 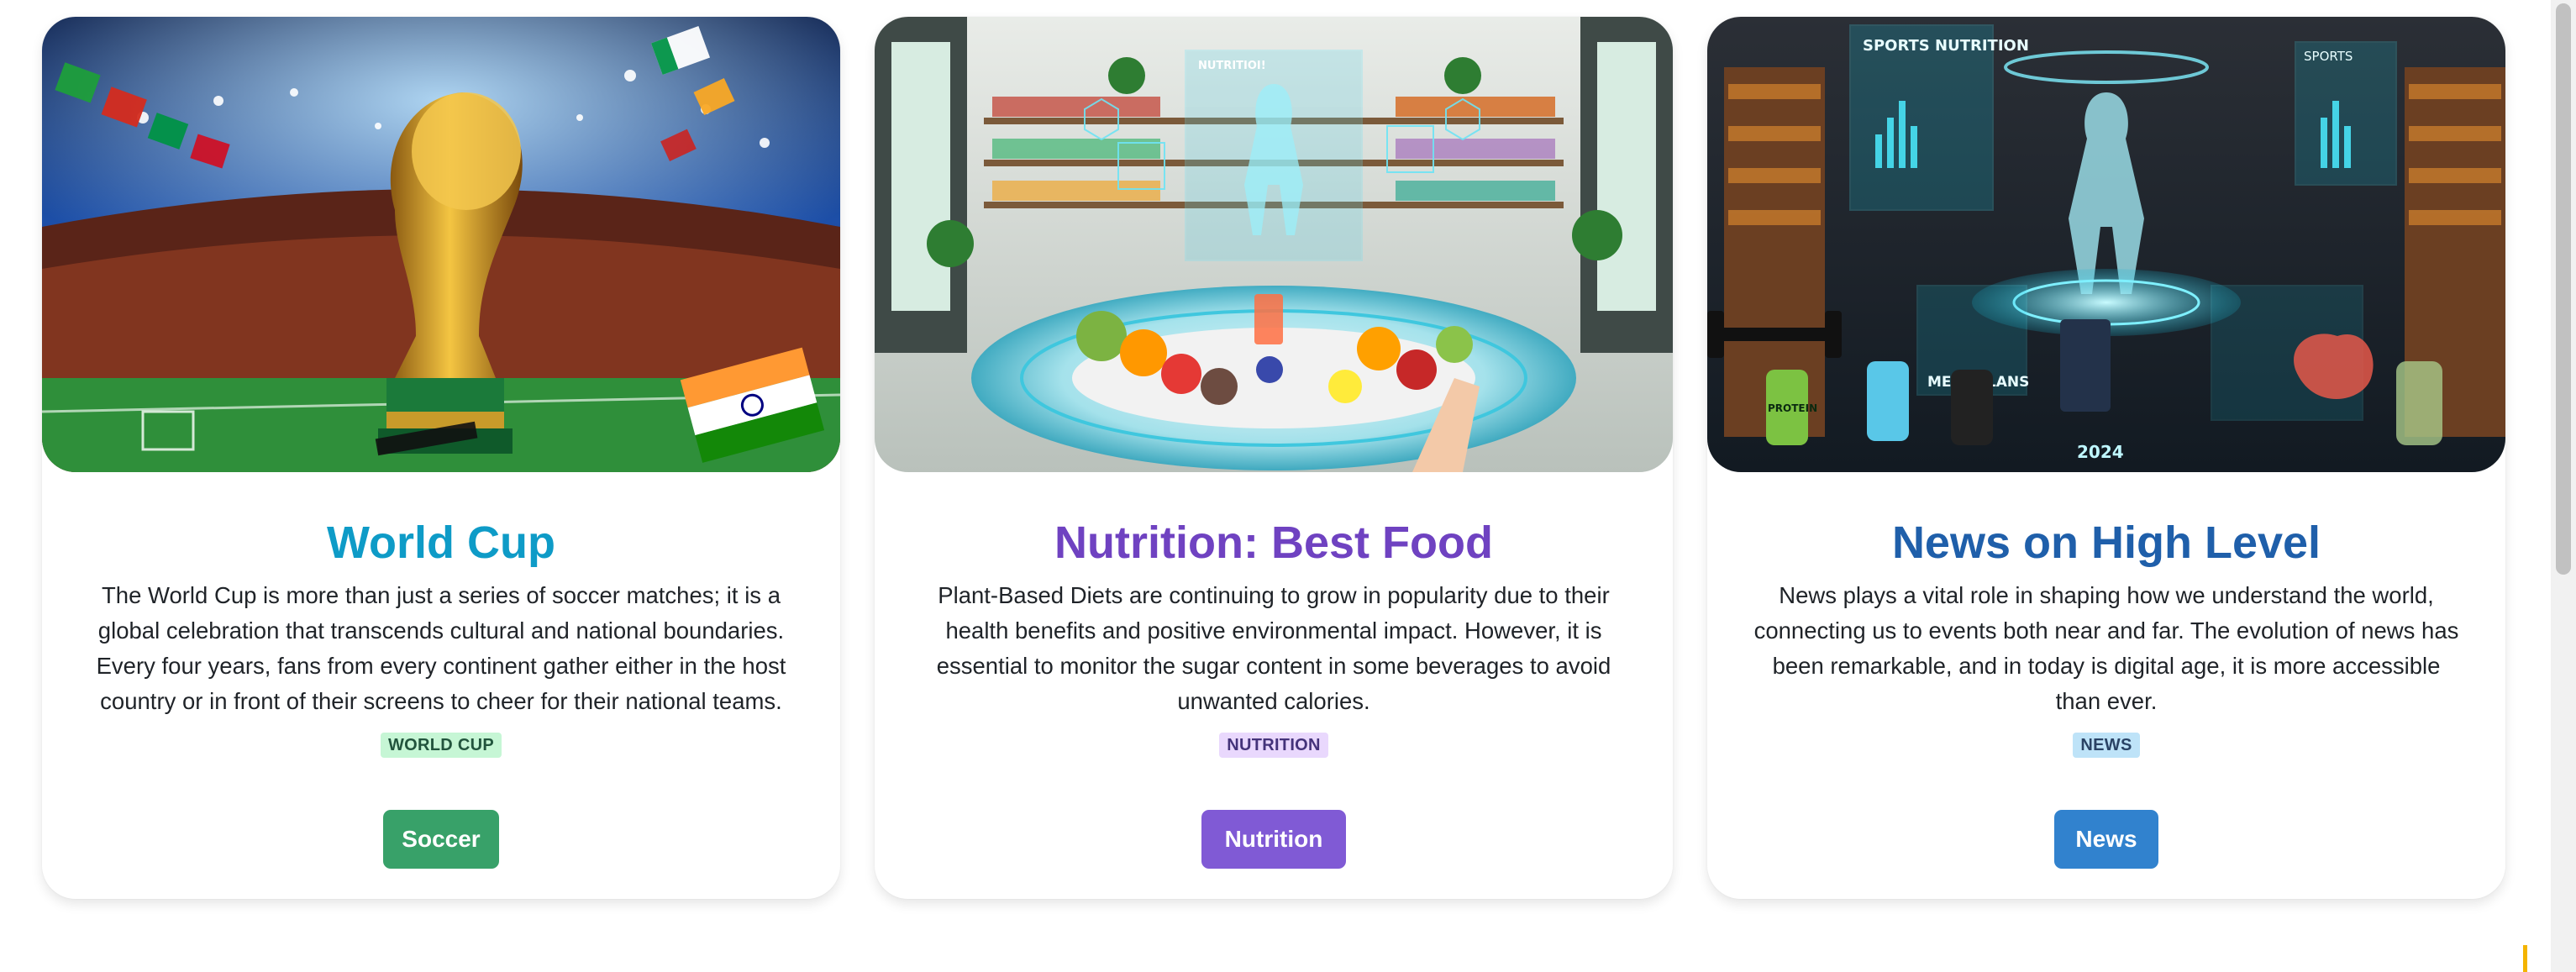 I want to click on nutrition-button: Nutrition, so click(x=1273, y=840).